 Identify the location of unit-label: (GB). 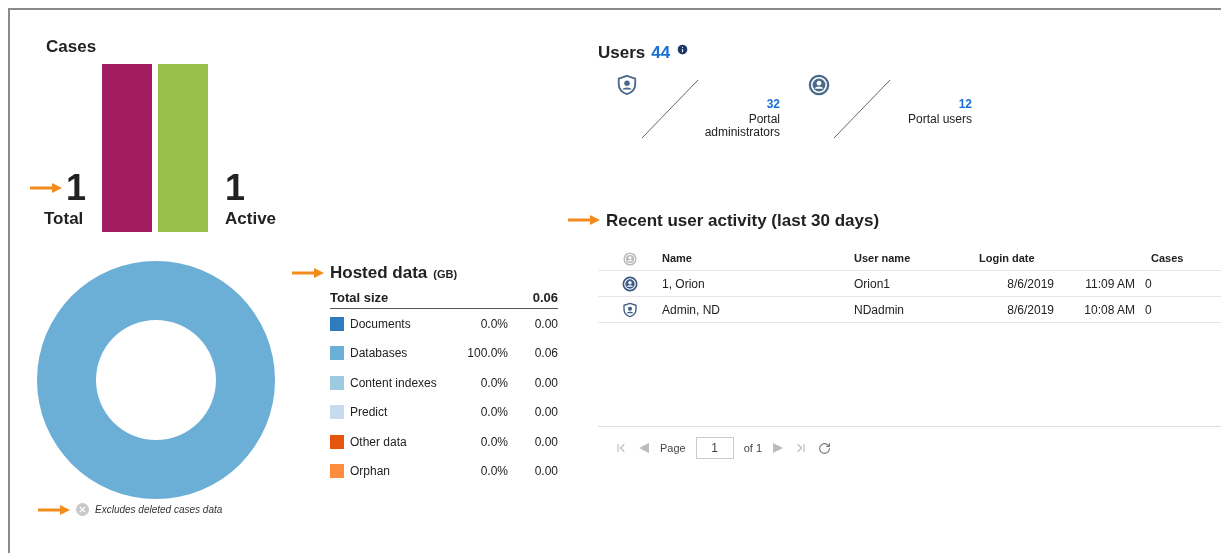
(445, 274).